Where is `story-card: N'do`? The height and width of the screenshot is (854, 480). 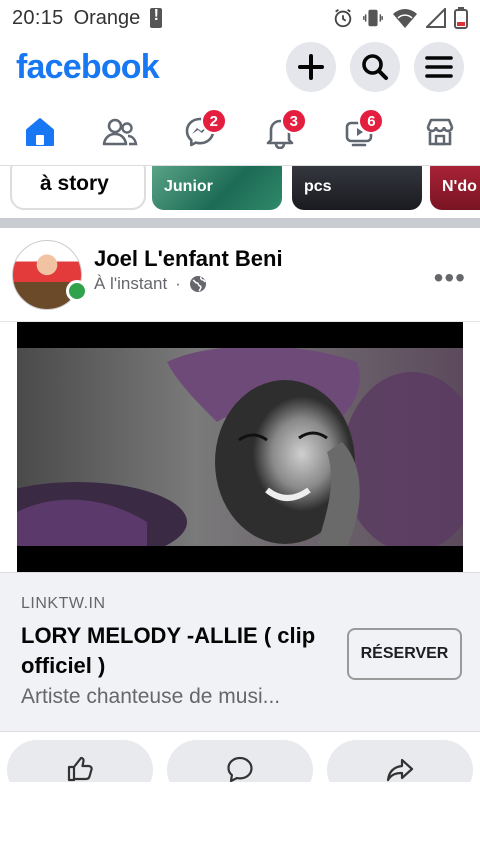
story-card: N'do is located at coordinates (455, 188).